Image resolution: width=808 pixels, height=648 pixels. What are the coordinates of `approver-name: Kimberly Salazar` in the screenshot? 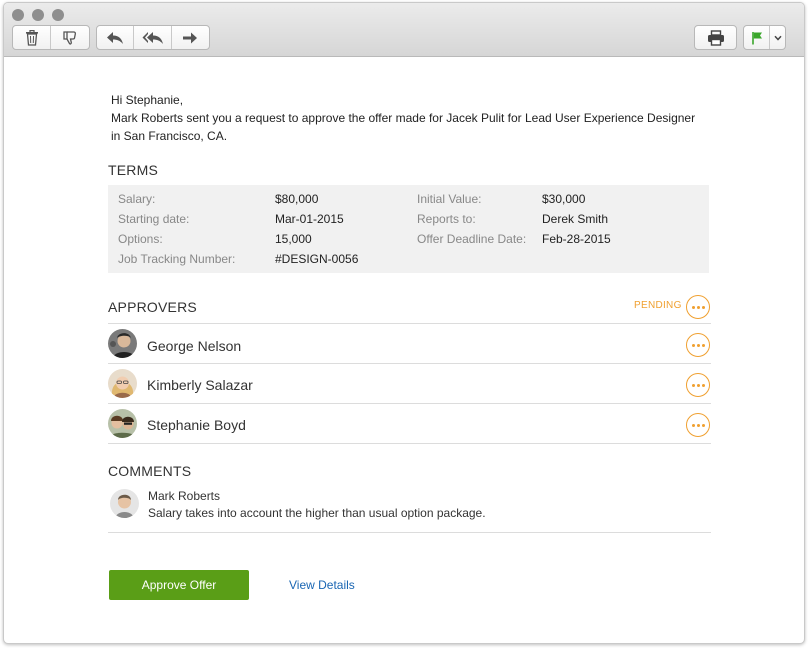 It's located at (200, 385).